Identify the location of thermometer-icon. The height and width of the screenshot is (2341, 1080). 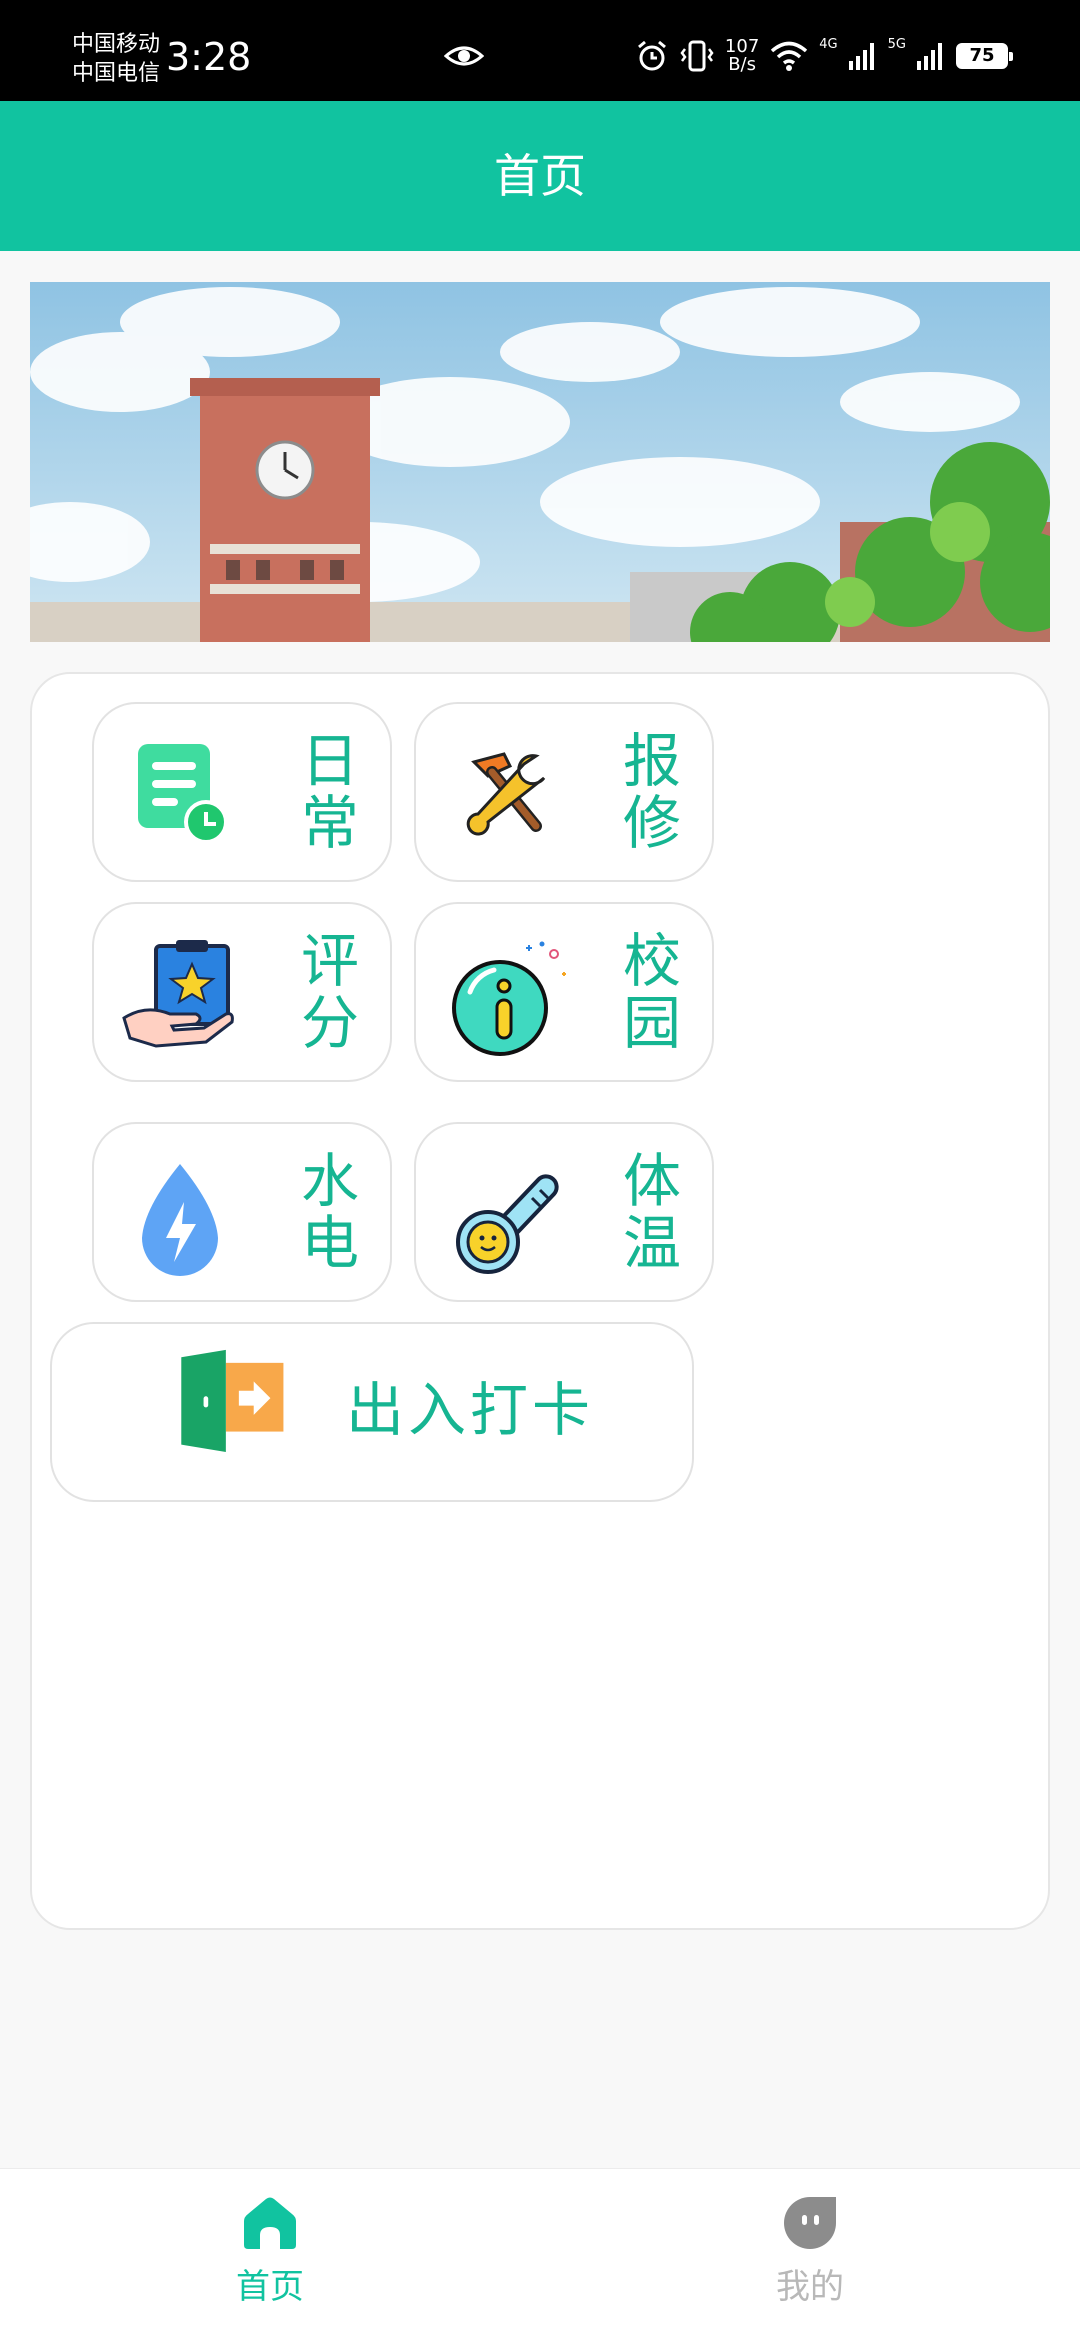
(507, 1224).